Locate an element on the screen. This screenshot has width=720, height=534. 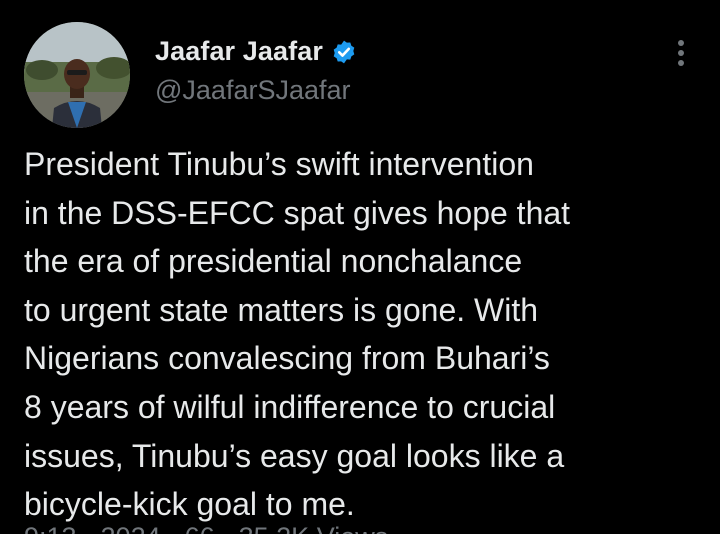
tweet-text-line: to urgent state matters is gone. With is located at coordinates (281, 309).